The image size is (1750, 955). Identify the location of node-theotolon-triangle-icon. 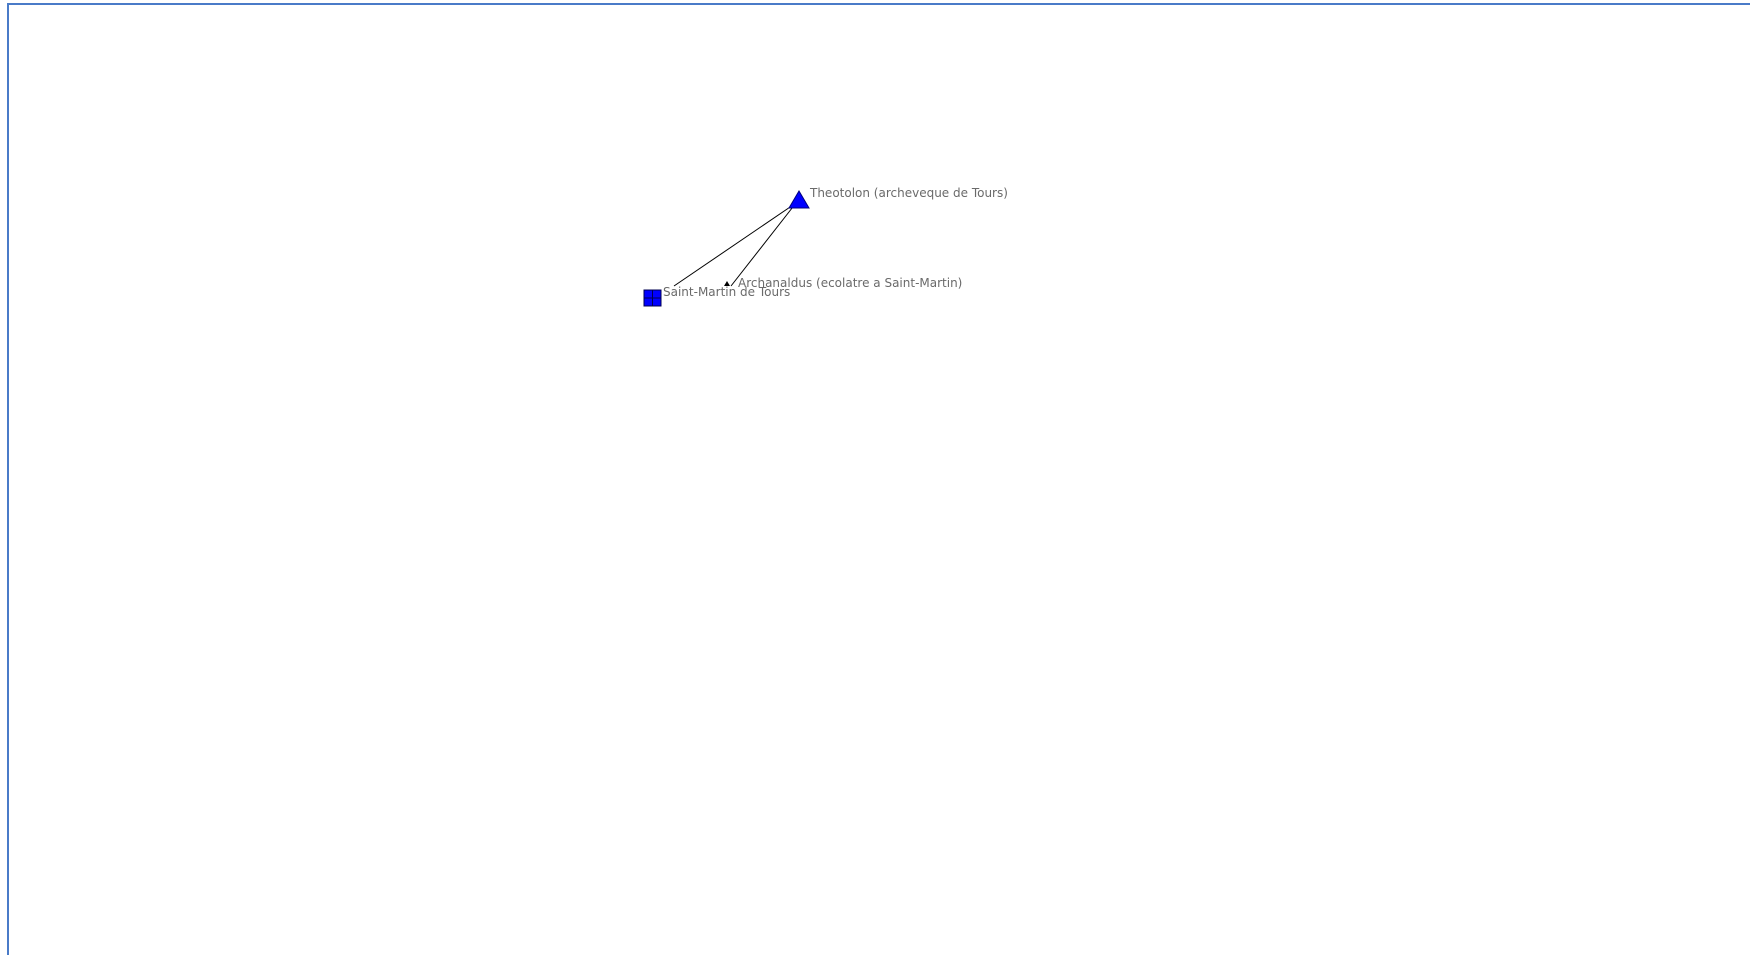
(799, 199).